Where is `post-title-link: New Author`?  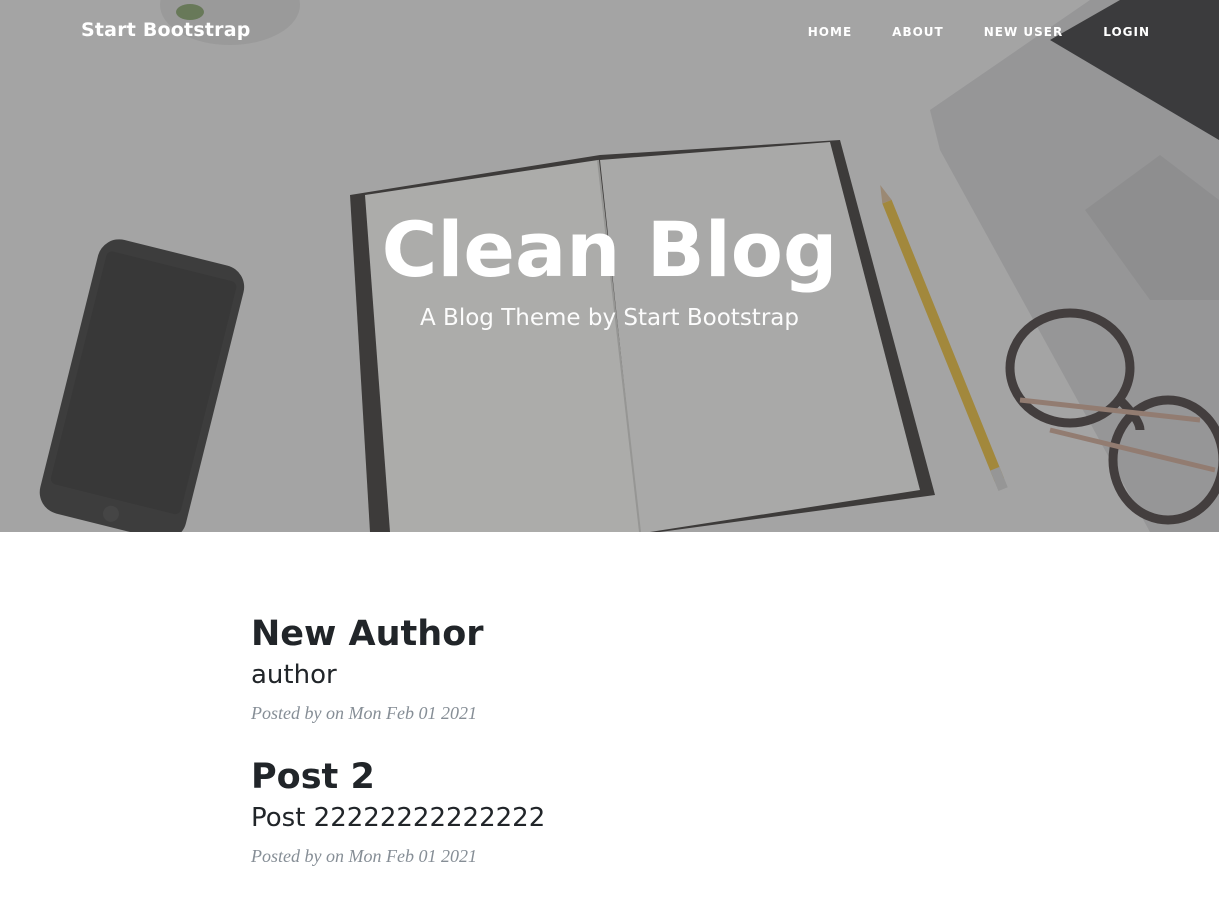
post-title-link: New Author is located at coordinates (611, 634).